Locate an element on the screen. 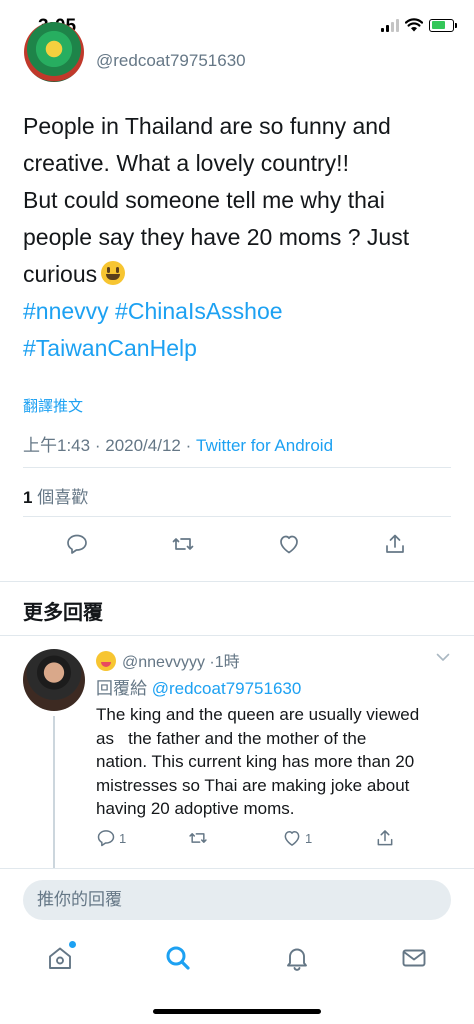 The width and height of the screenshot is (474, 1024). tweet-text-line-end: curious is located at coordinates (60, 274).